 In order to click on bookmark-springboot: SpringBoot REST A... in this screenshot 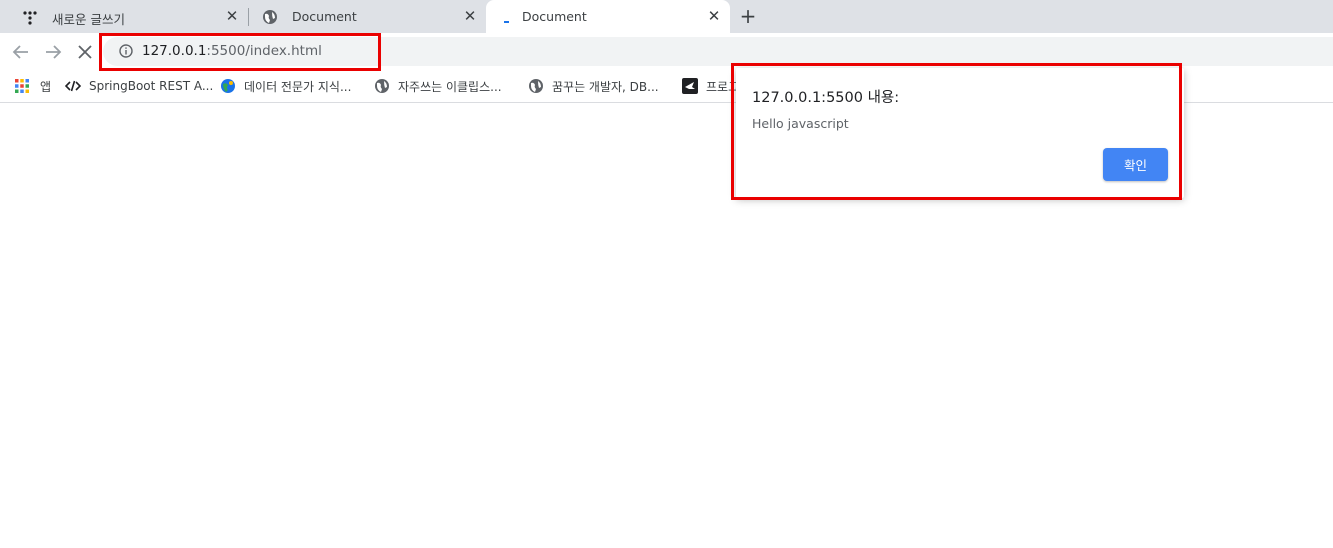, I will do `click(139, 86)`.